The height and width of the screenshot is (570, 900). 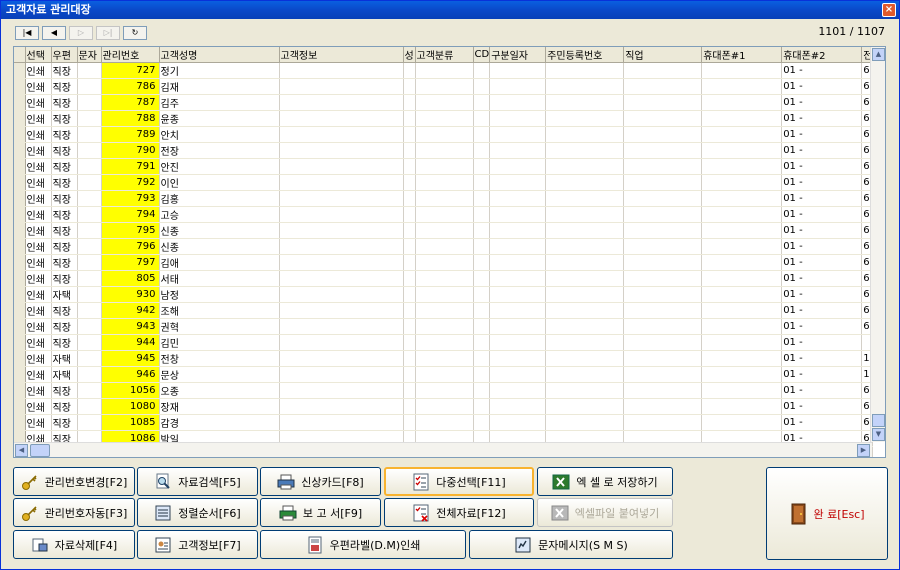 I want to click on table-row: 인쇄 직장 795 신종 01 -6, so click(x=444, y=230).